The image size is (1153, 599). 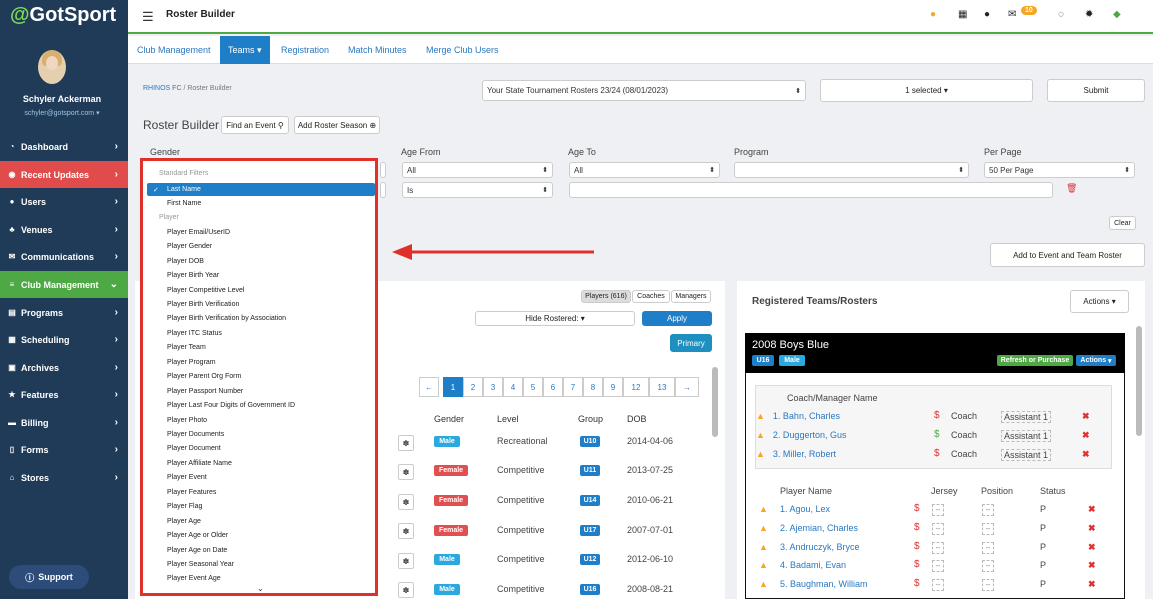 I want to click on dropdown-item: Player Email/UserID, so click(x=198, y=232).